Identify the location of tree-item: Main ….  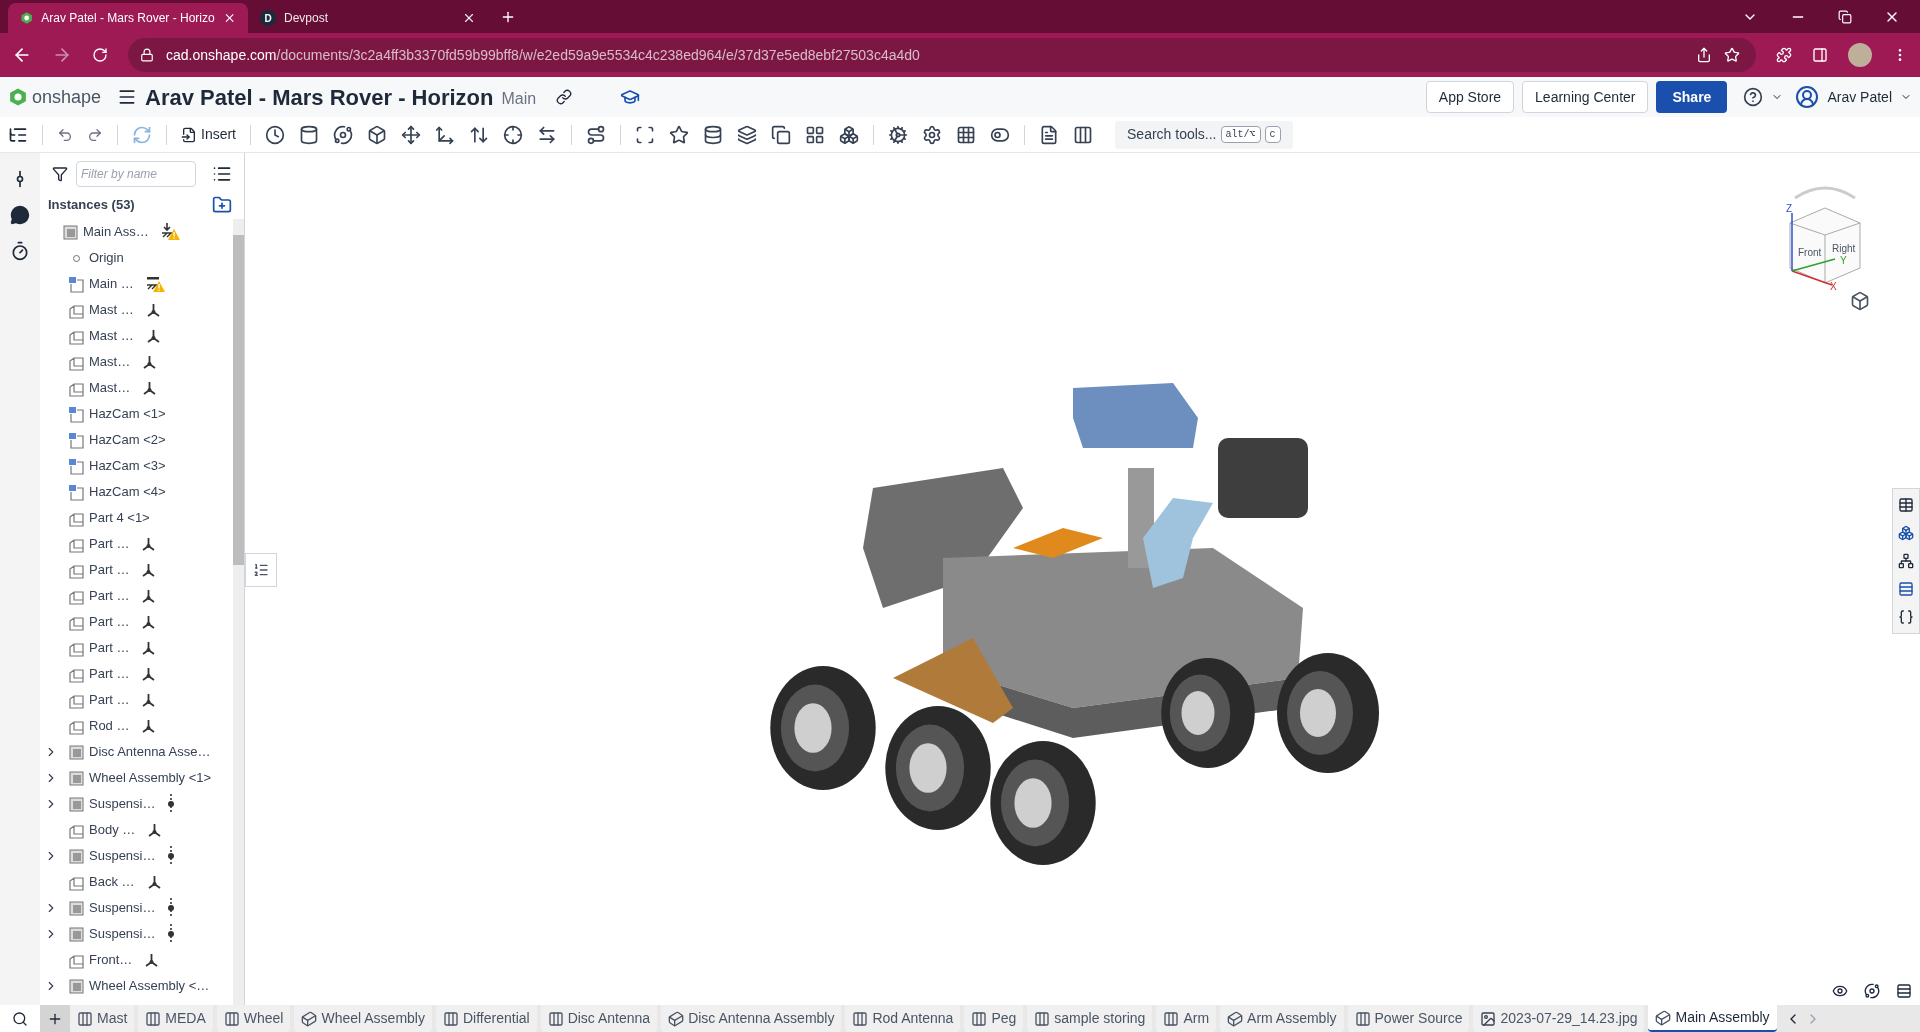
(136, 284).